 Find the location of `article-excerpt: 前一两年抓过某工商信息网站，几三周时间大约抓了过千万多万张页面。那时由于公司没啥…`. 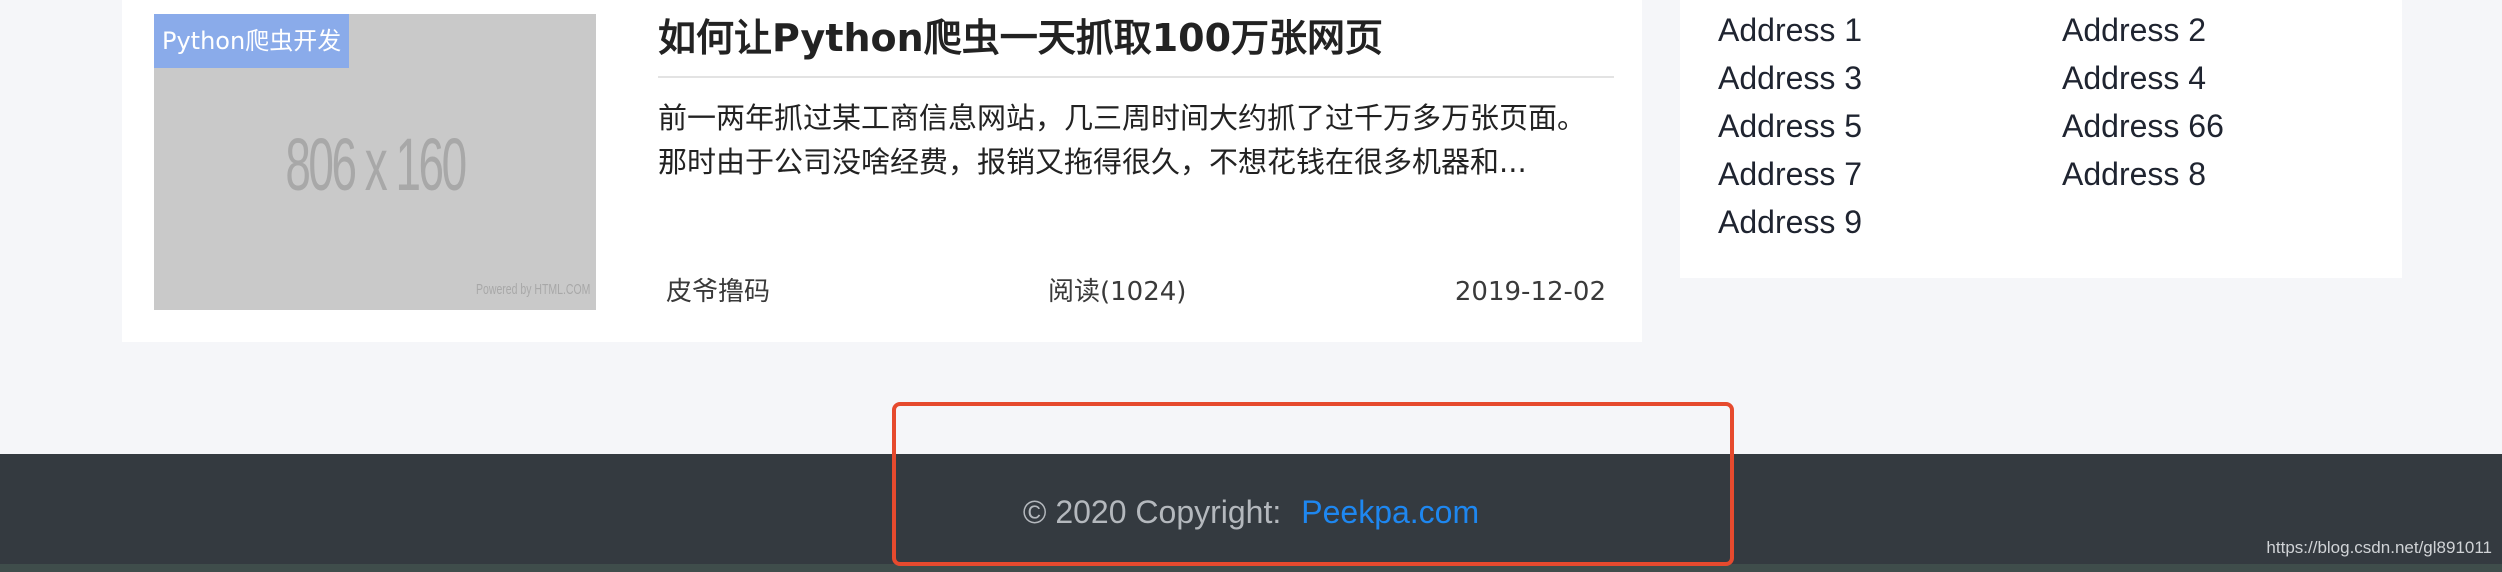

article-excerpt: 前一两年抓过某工商信息网站，几三周时间大约抓了过千万多万张页面。那时由于公司没啥… is located at coordinates (1122, 140).